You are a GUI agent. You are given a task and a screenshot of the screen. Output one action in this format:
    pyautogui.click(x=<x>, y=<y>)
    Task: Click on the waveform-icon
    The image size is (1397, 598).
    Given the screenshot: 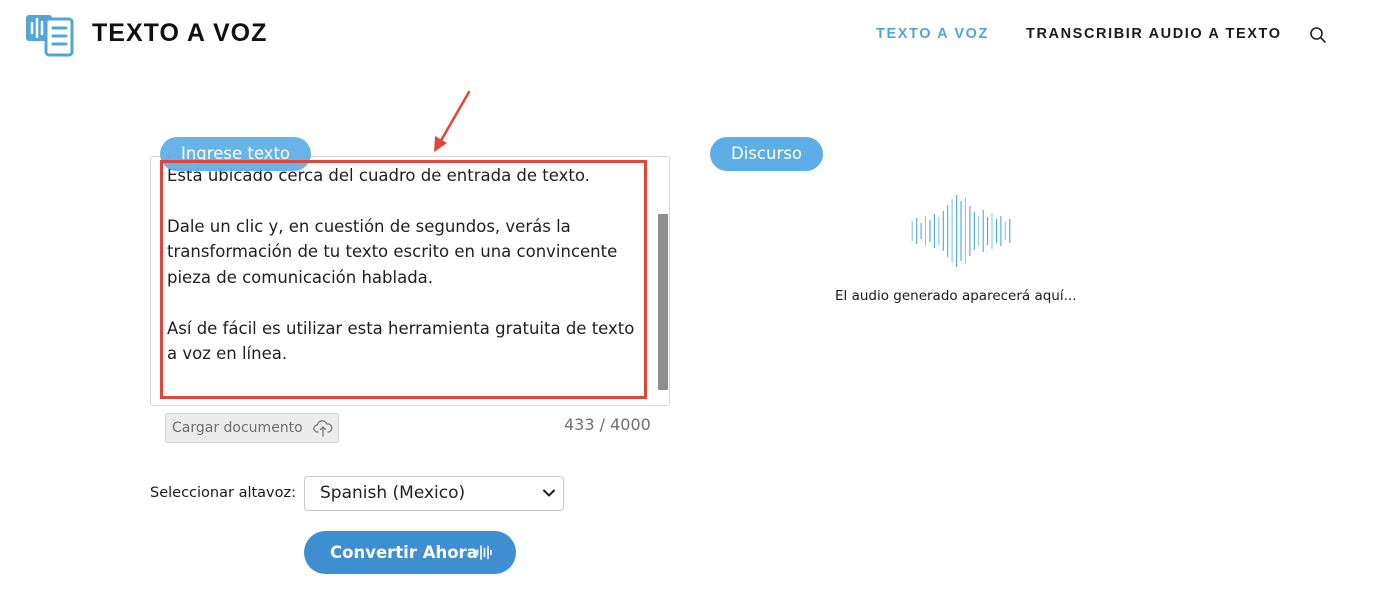 What is the action you would take?
    pyautogui.click(x=484, y=552)
    